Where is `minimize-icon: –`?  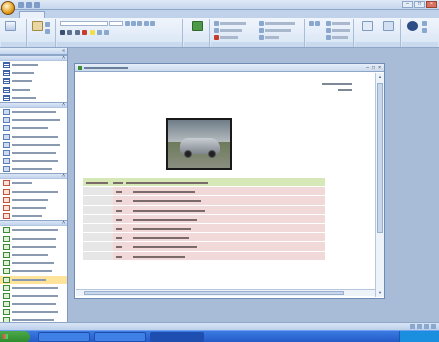
minimize-icon: – is located at coordinates (367, 68).